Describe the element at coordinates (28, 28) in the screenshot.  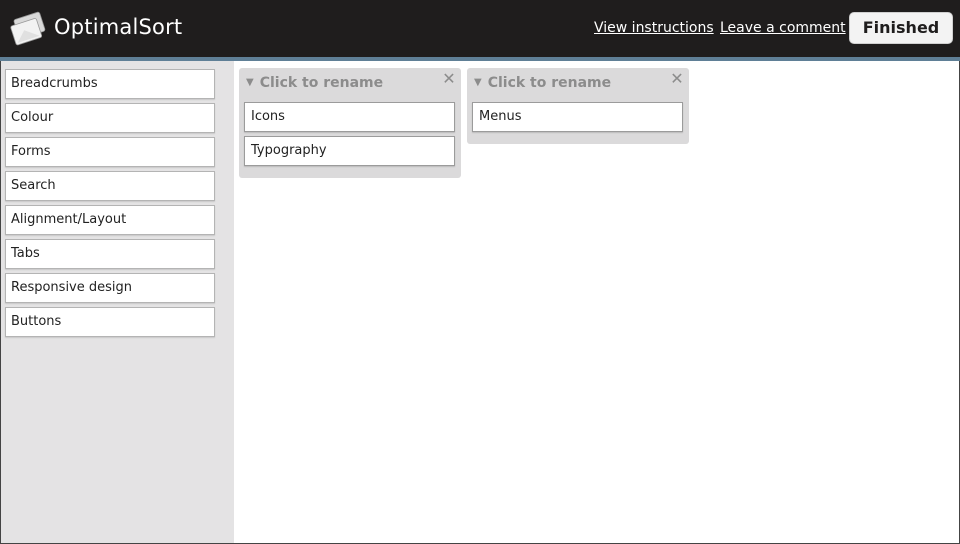
I see `optimalsort-logo-icon` at that location.